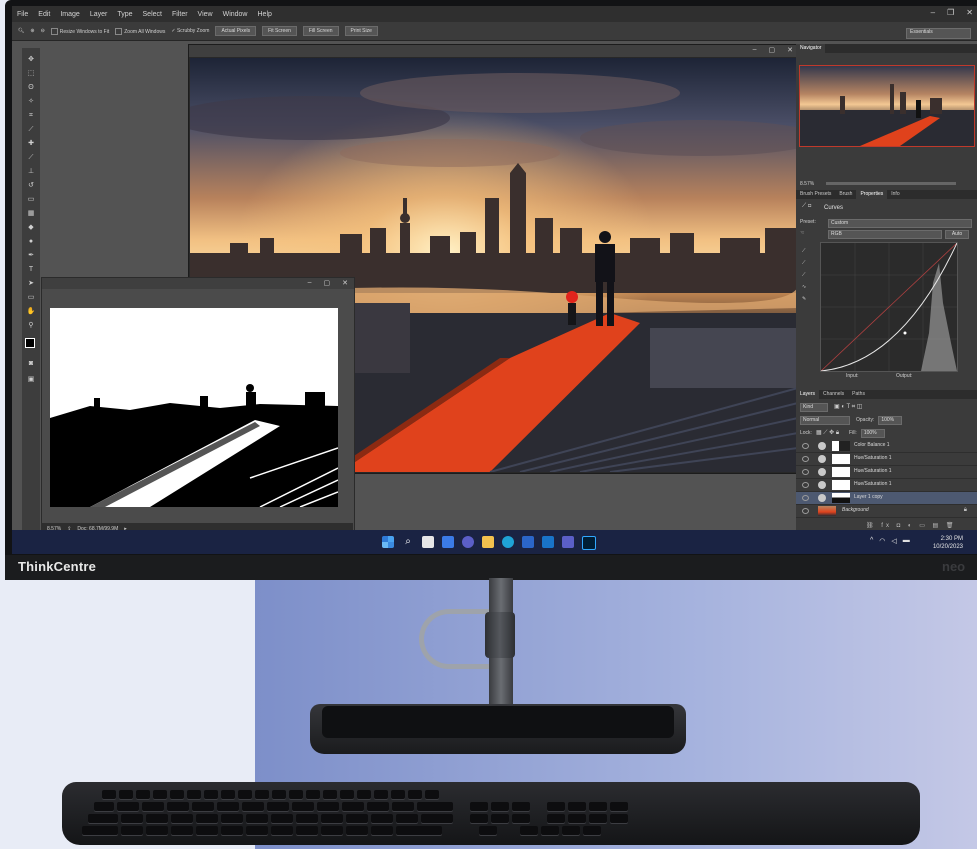 The image size is (977, 849). Describe the element at coordinates (79, 31) in the screenshot. I see `resize-windows-option: Resize Windows to Fit` at that location.